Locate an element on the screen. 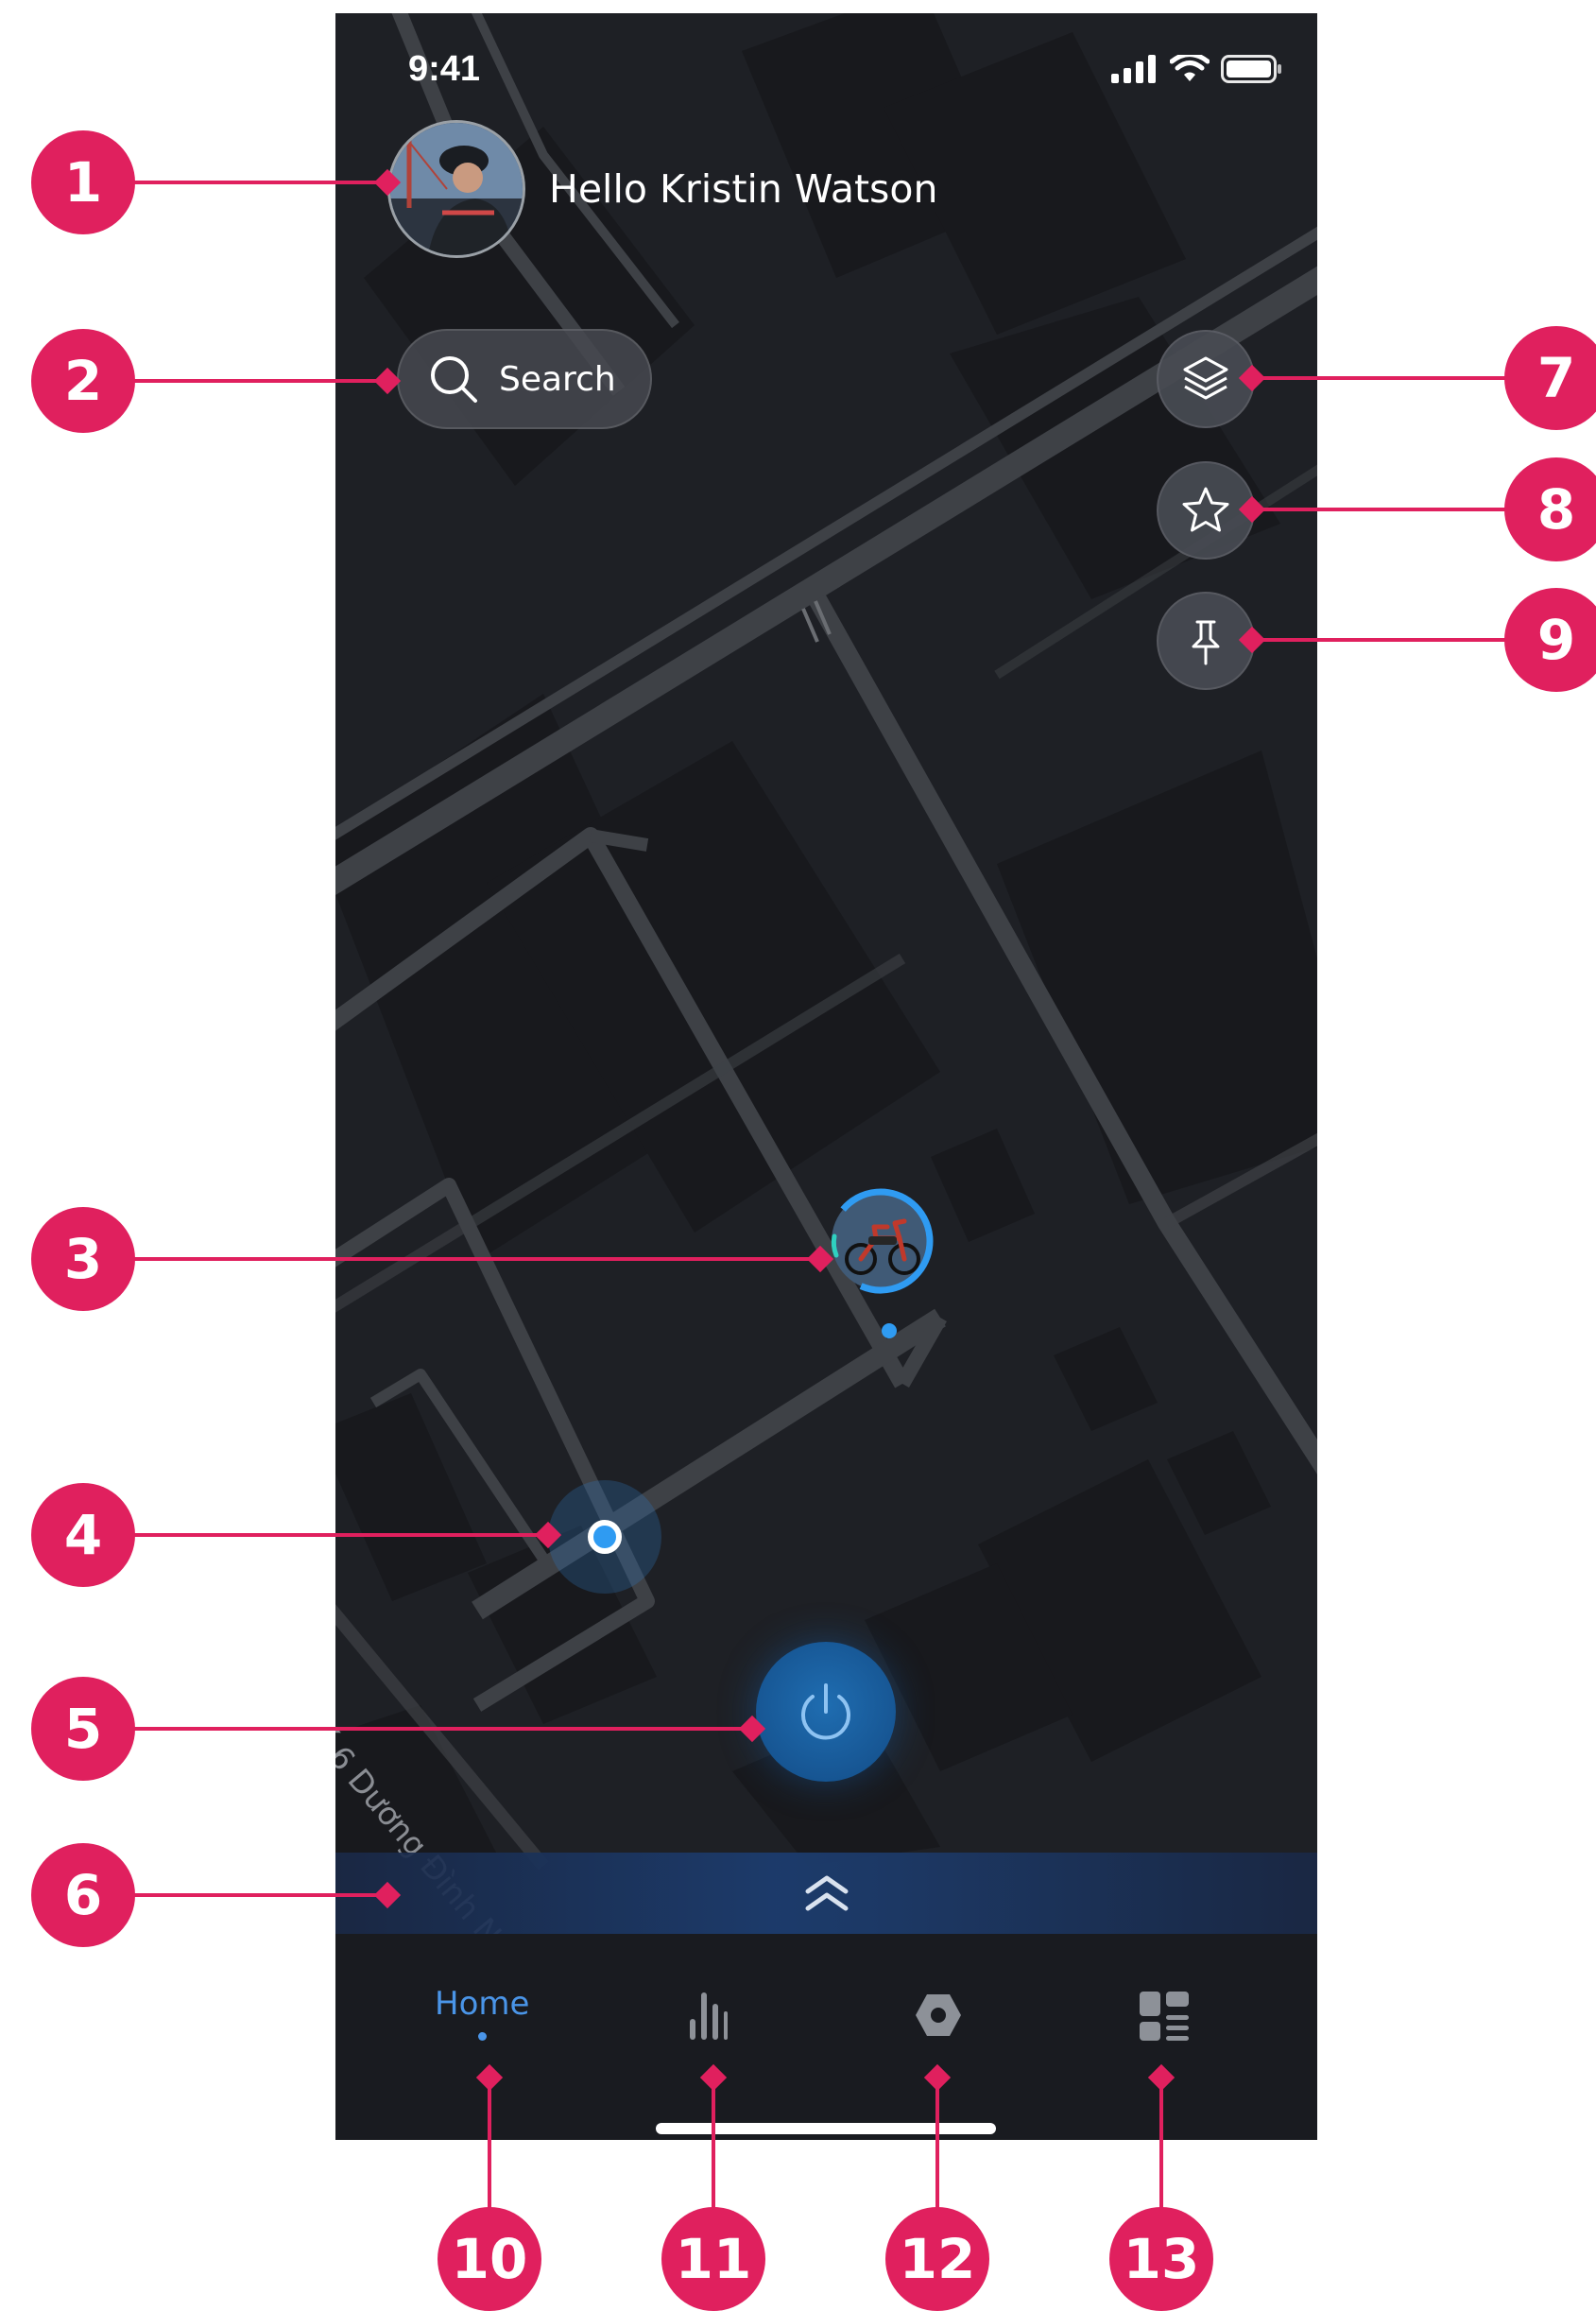 The height and width of the screenshot is (2311, 1596). bike-marker is located at coordinates (881, 1241).